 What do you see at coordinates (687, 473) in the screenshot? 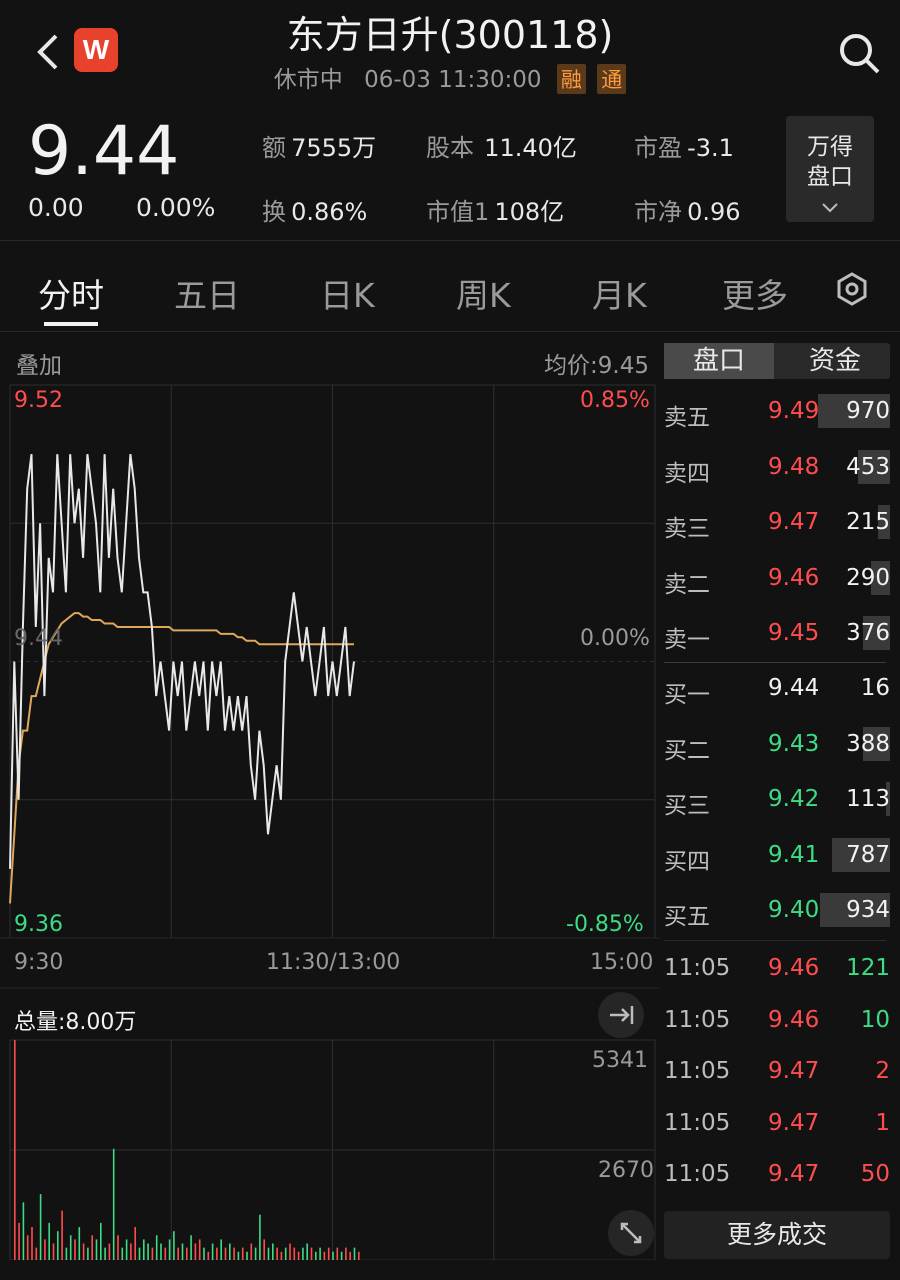
I see `level-label: 卖四` at bounding box center [687, 473].